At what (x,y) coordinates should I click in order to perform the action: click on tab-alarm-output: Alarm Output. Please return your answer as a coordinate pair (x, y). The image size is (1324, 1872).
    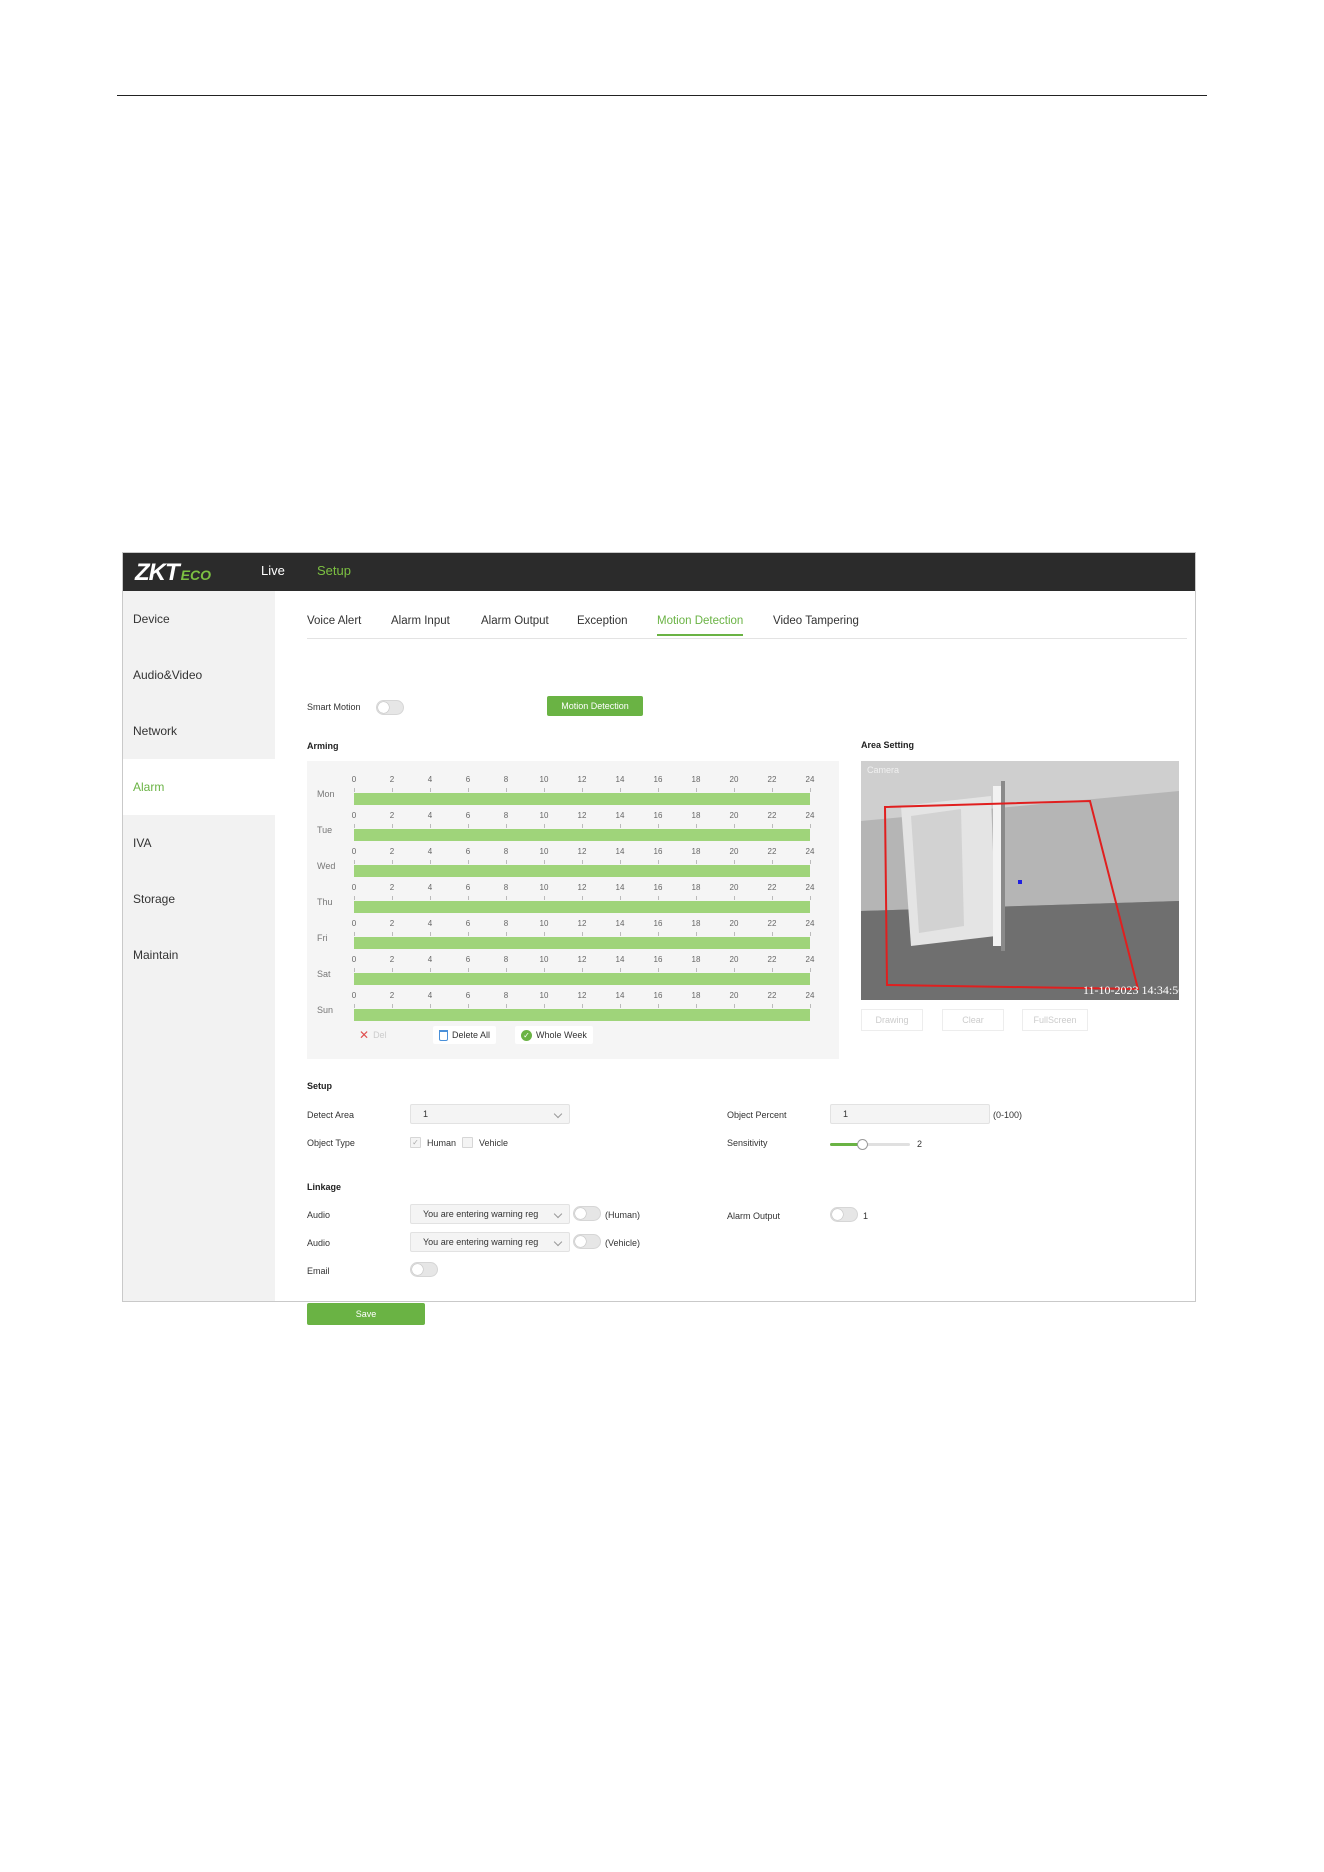
    Looking at the image, I should click on (515, 621).